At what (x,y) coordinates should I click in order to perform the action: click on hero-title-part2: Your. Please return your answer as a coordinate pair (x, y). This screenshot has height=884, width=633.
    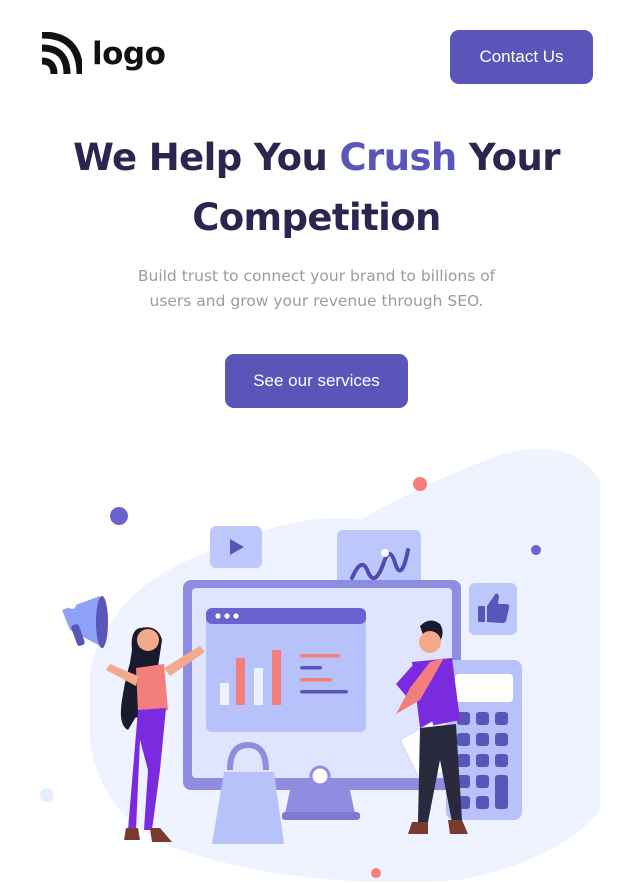
    Looking at the image, I should click on (508, 157).